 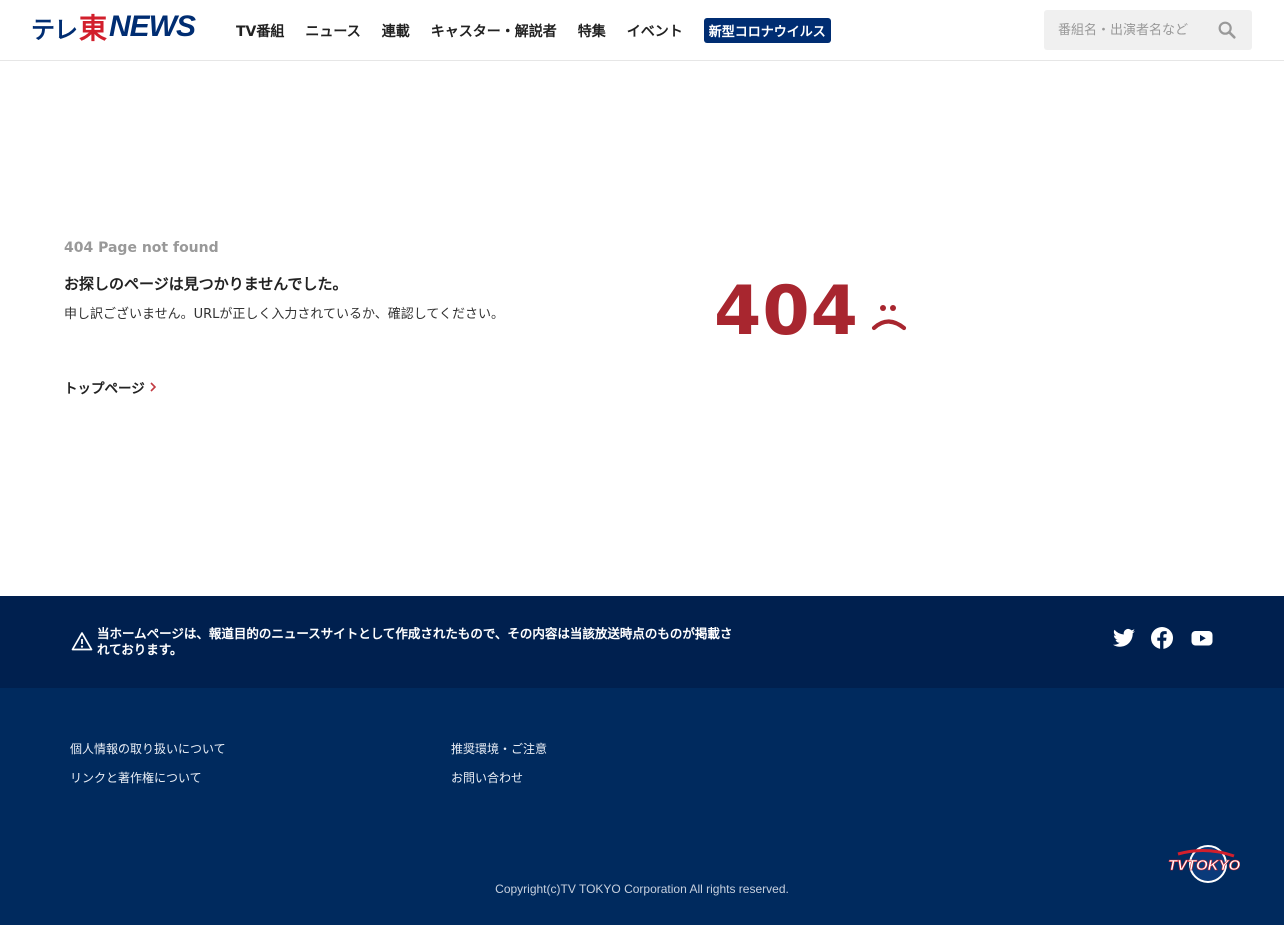 I want to click on top-page-link-label: トップページ, so click(x=104, y=389).